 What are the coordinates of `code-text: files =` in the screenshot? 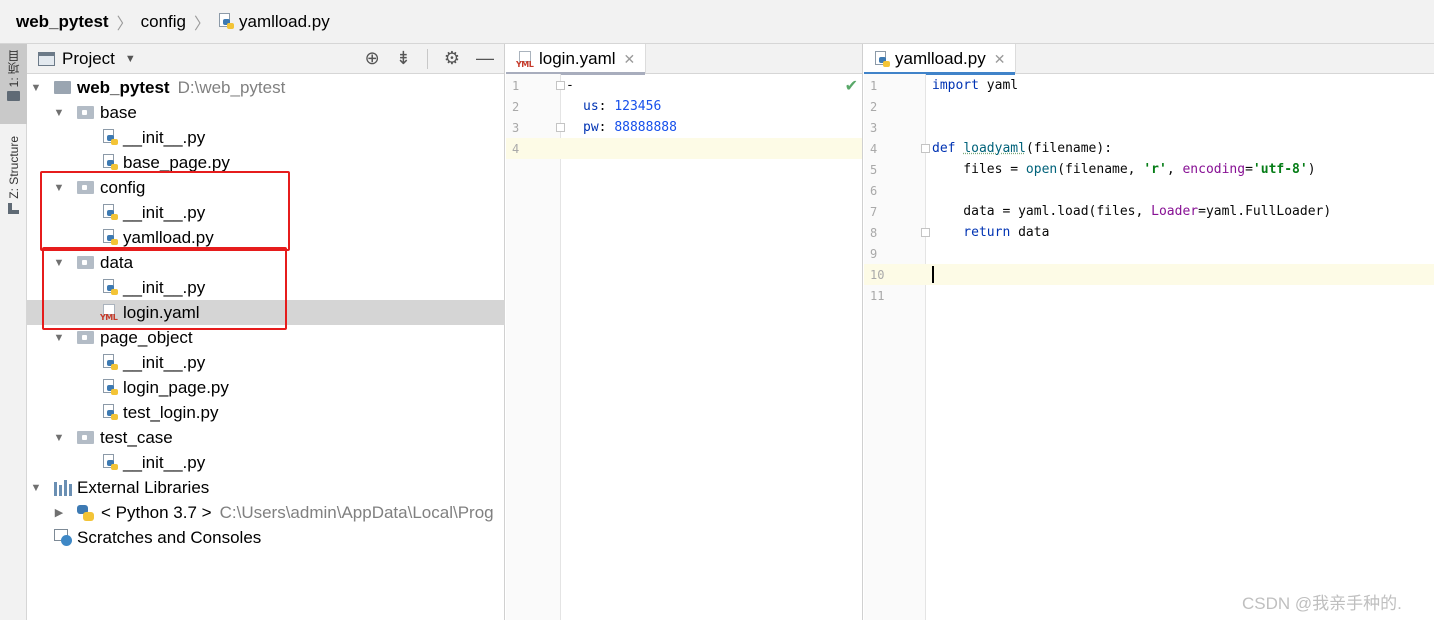 It's located at (979, 169).